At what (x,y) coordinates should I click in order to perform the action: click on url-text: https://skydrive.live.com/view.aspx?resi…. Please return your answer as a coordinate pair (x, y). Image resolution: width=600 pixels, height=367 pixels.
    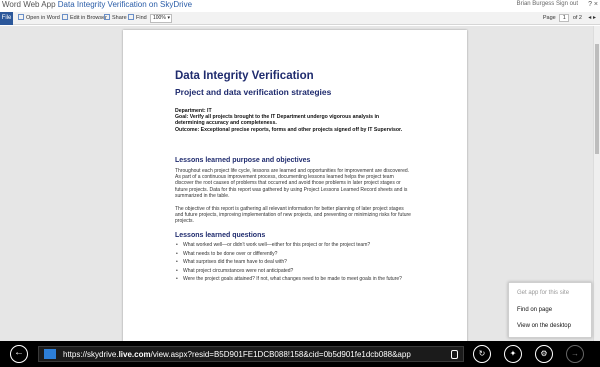
    Looking at the image, I should click on (237, 354).